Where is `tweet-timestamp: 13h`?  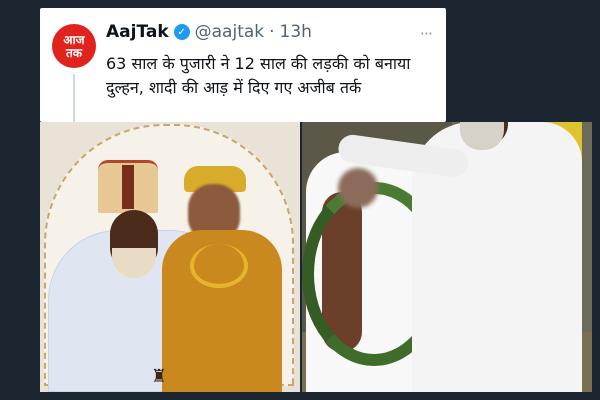 tweet-timestamp: 13h is located at coordinates (296, 32).